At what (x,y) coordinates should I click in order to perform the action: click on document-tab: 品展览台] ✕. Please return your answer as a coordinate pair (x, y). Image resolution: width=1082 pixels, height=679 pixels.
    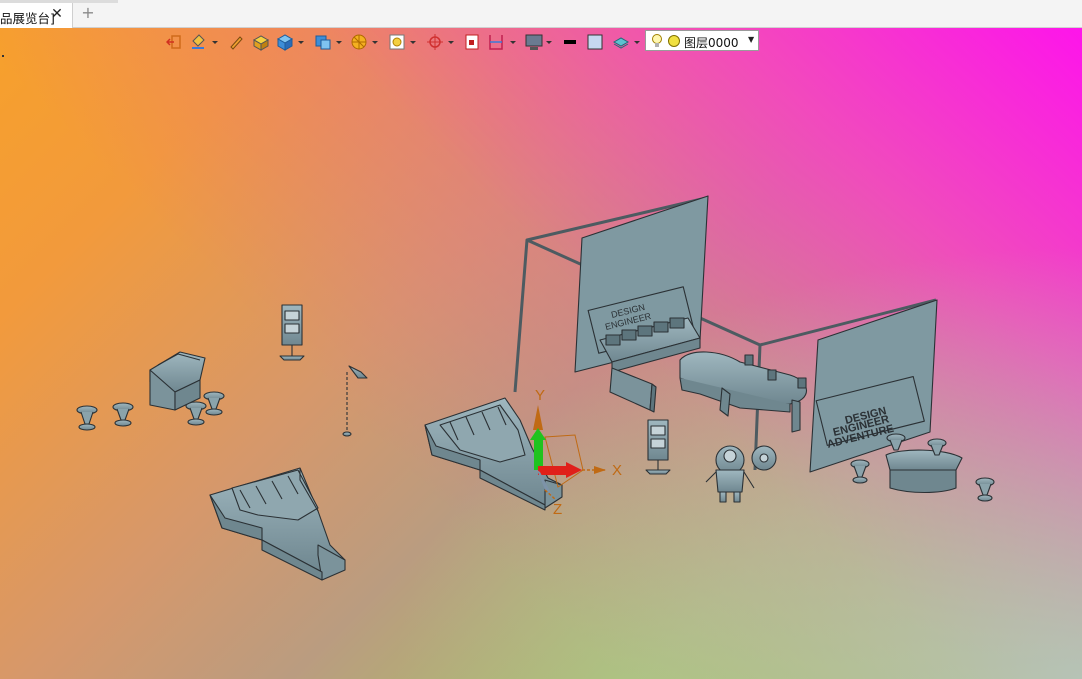
    Looking at the image, I should click on (36, 15).